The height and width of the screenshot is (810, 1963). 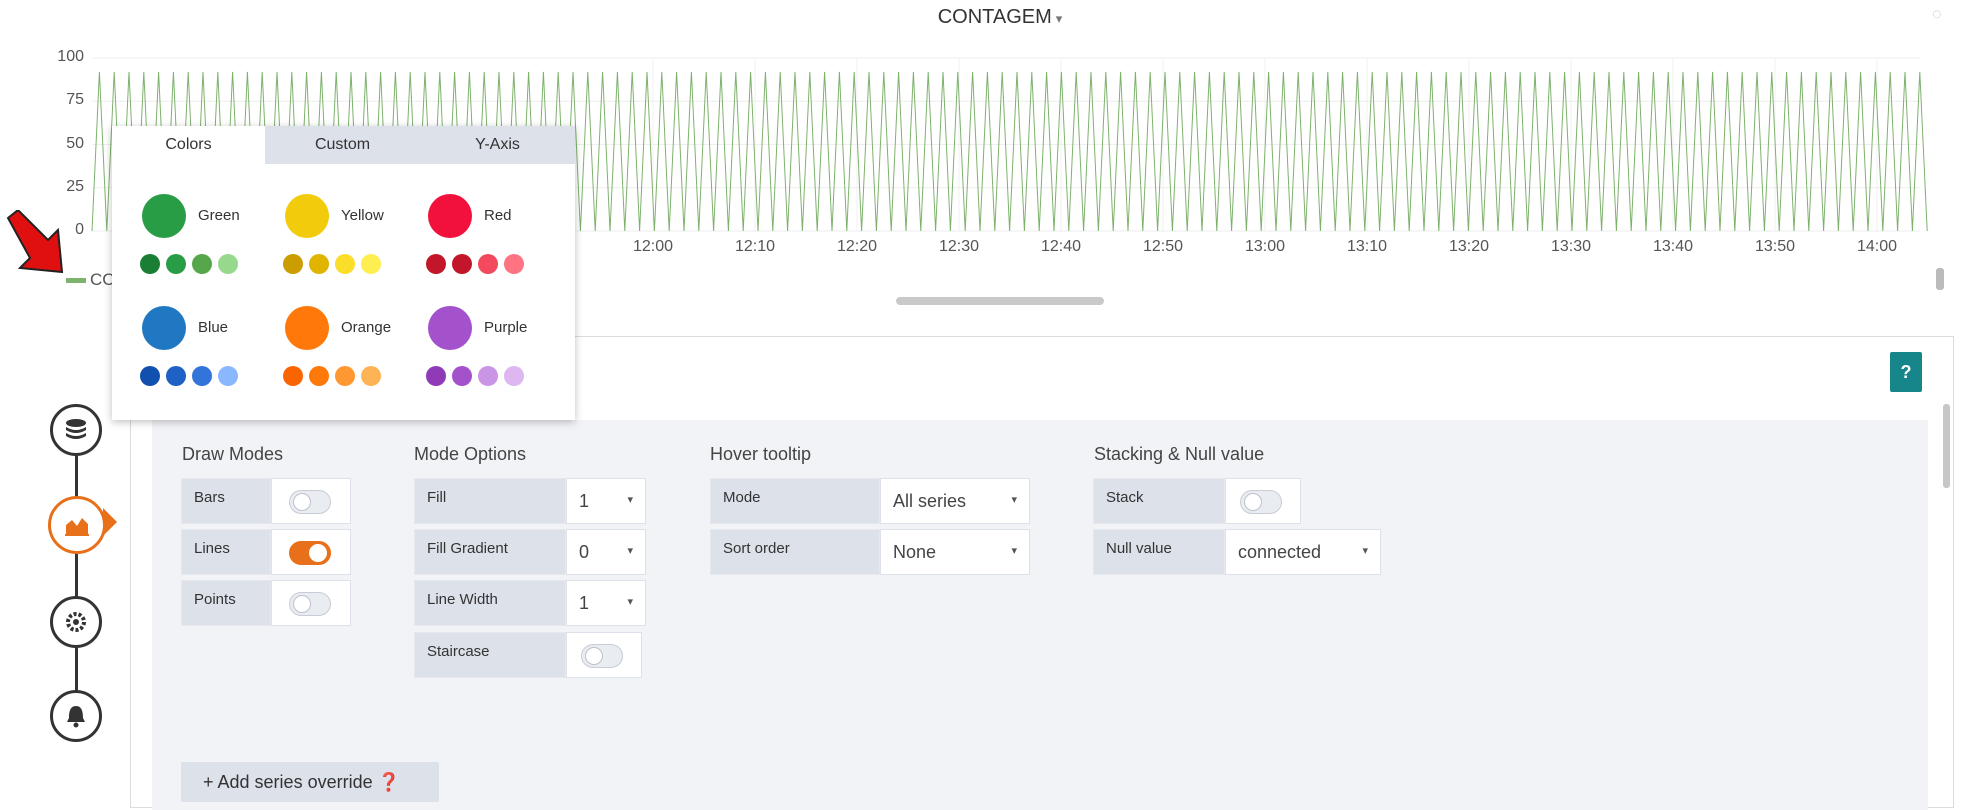 I want to click on stack-toggle, so click(x=1261, y=502).